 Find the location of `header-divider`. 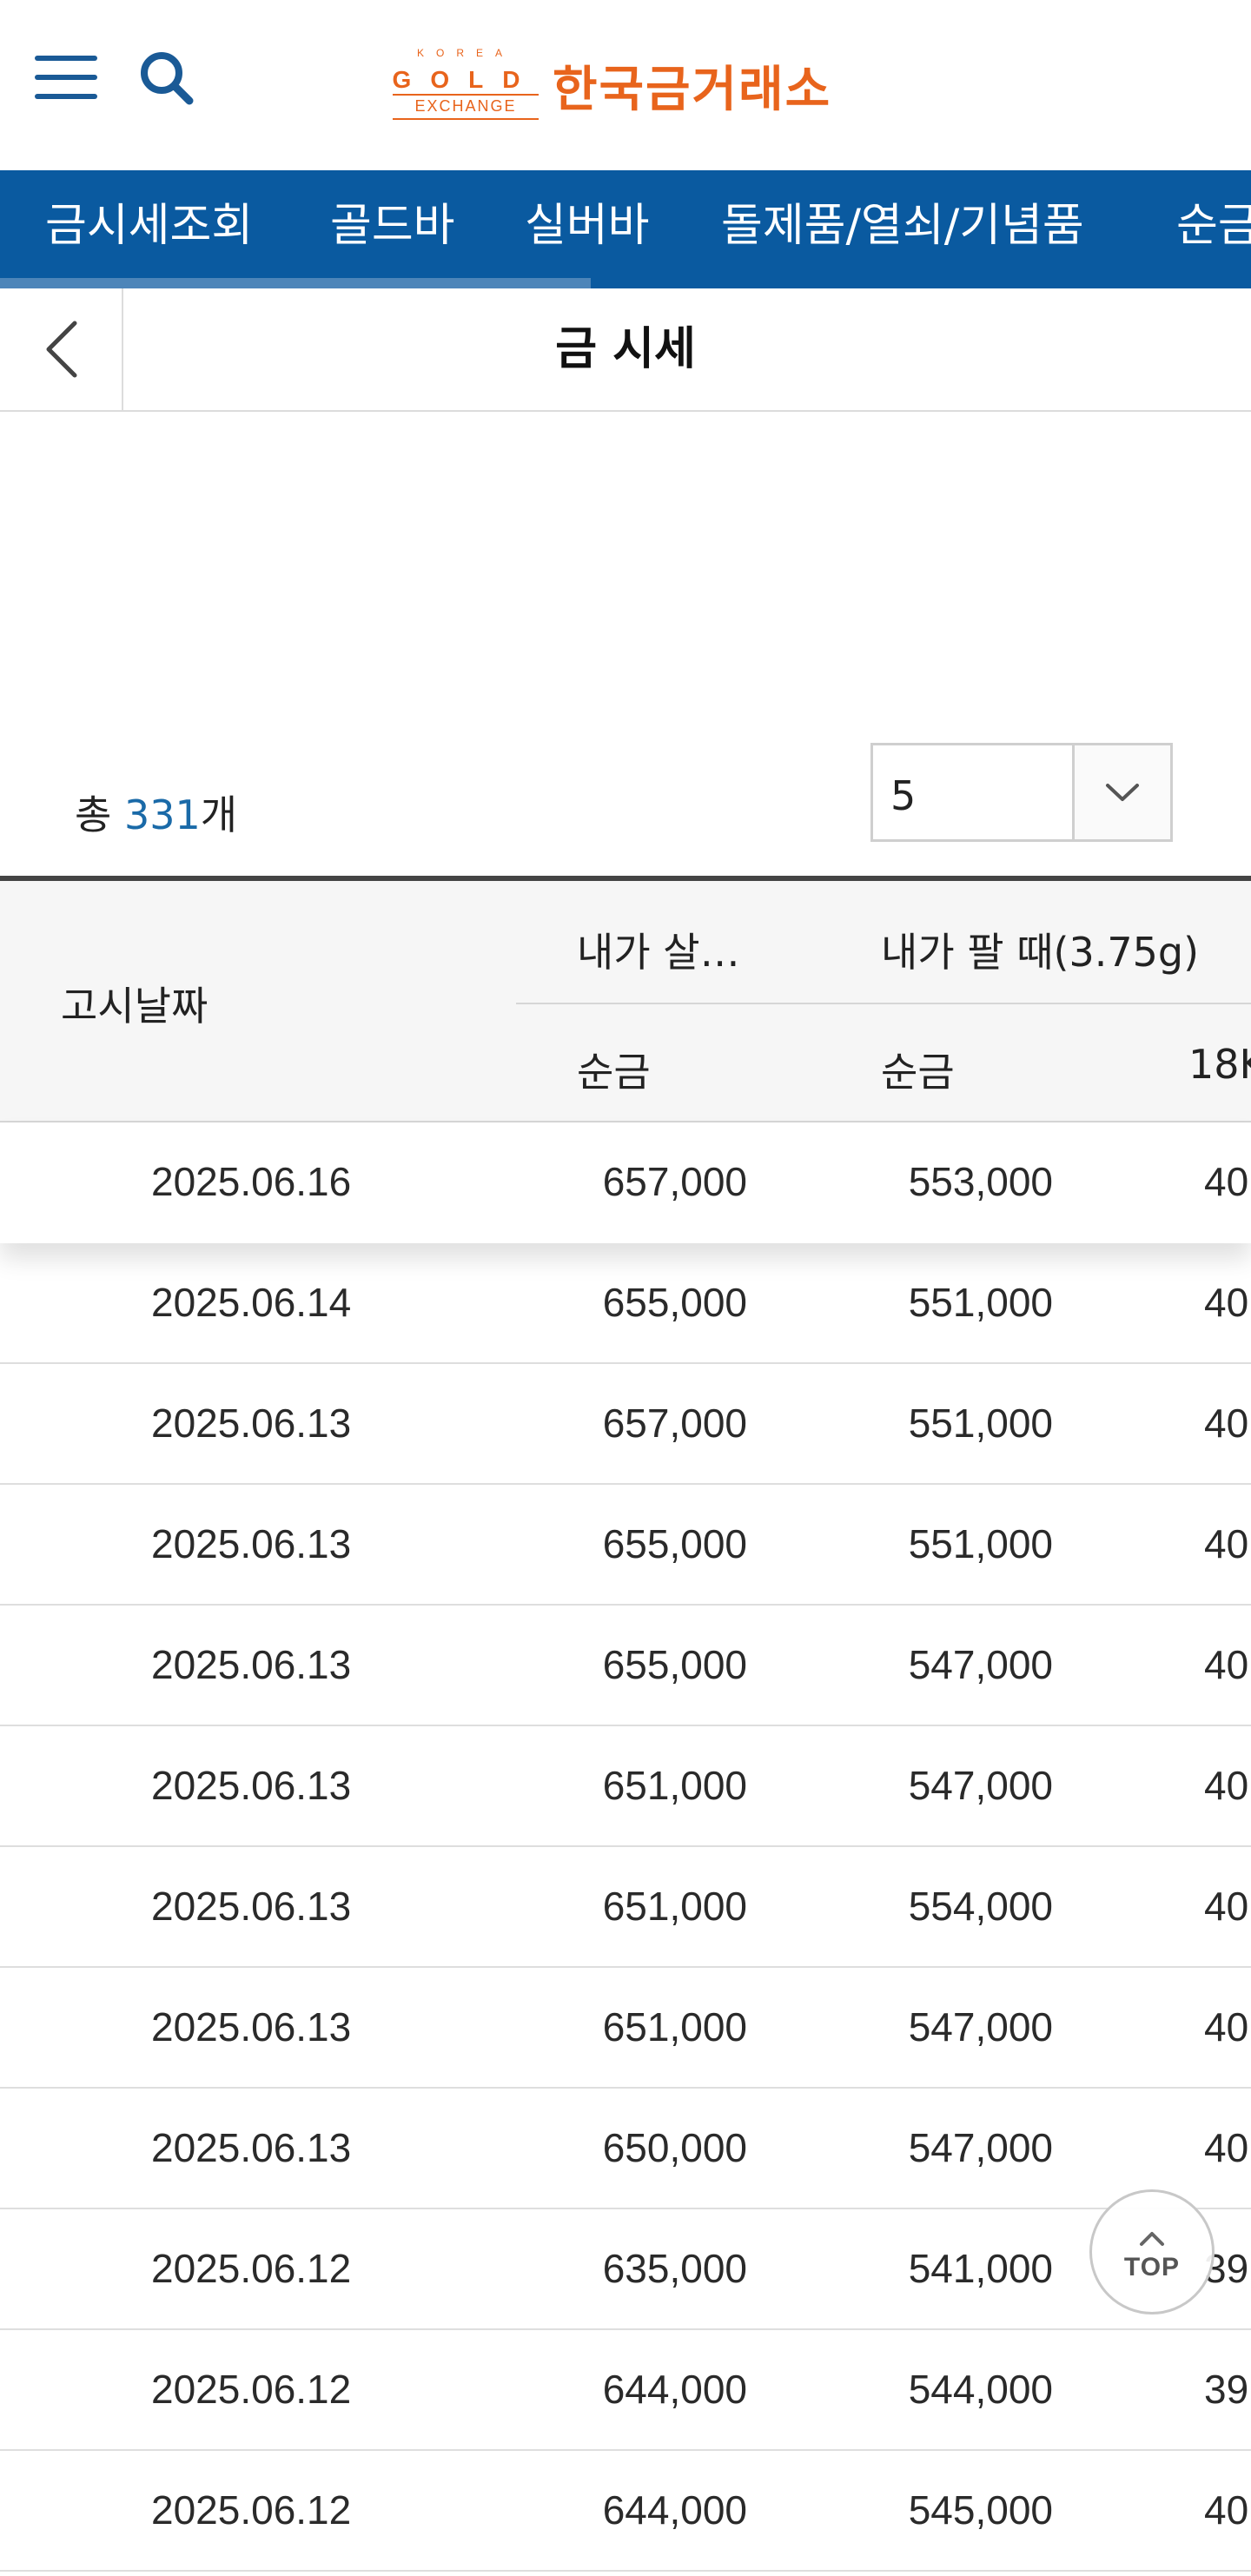

header-divider is located at coordinates (883, 1003).